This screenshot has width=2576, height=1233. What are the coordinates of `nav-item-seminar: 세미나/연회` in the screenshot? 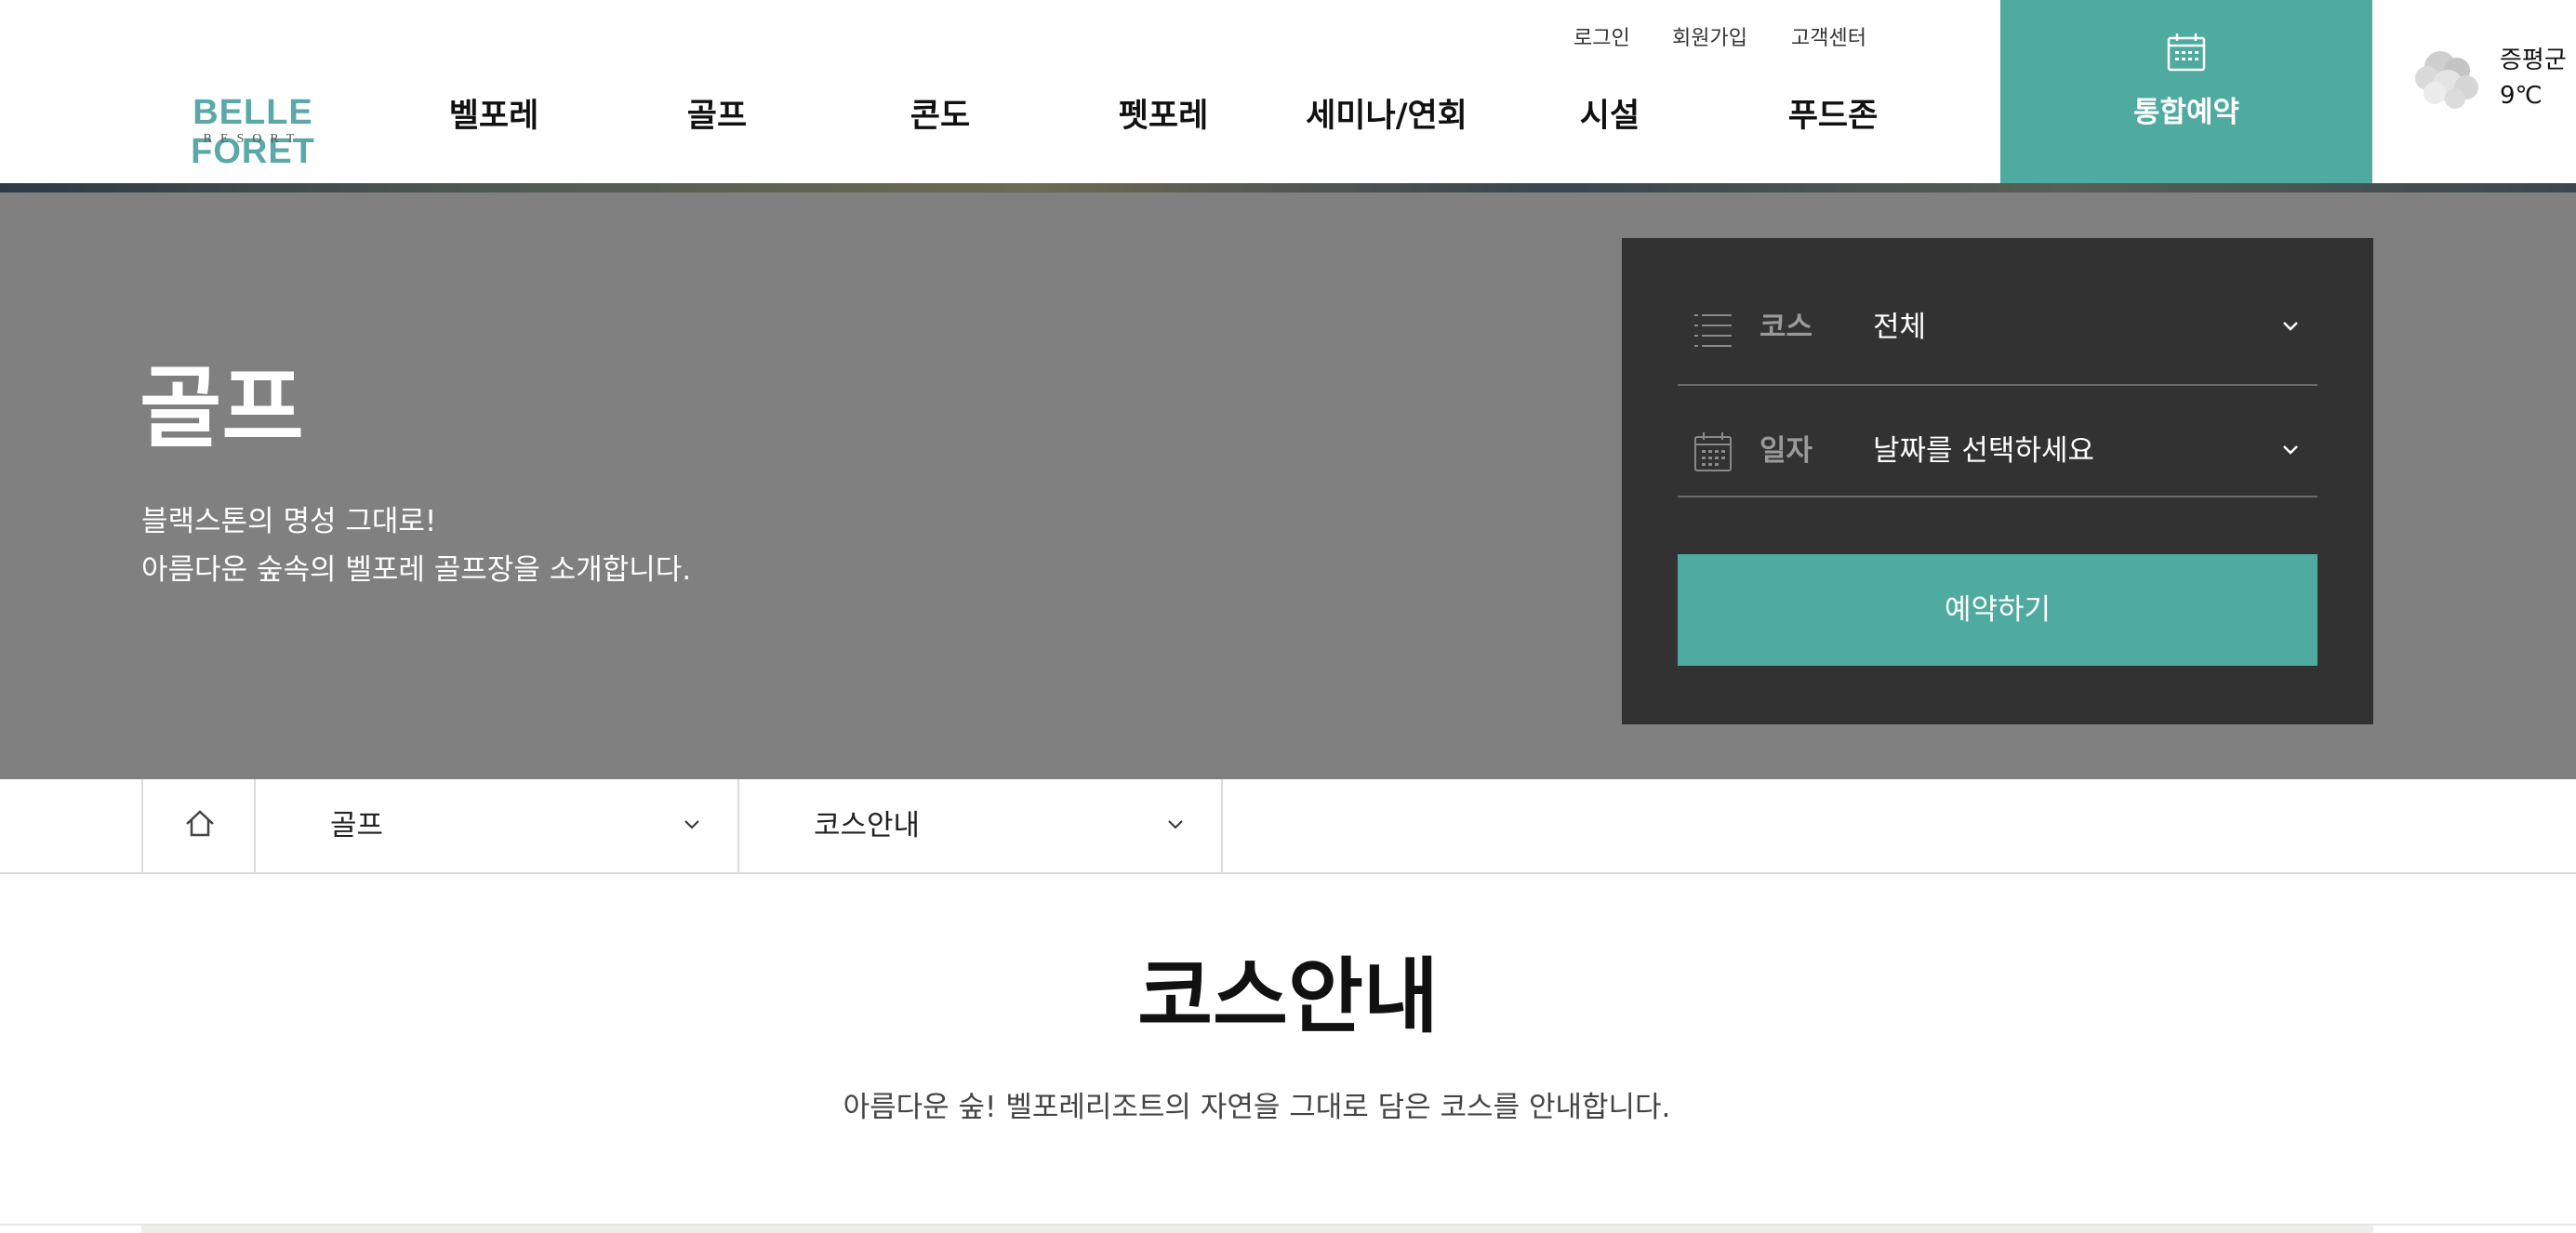 It's located at (1386, 116).